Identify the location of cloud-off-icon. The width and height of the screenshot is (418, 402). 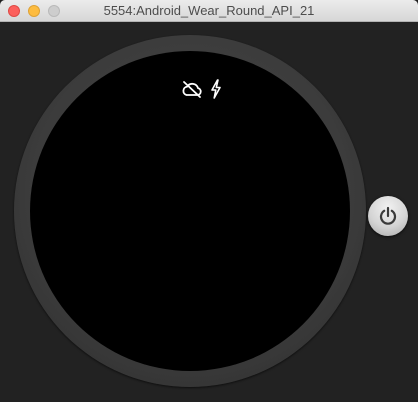
(192, 89).